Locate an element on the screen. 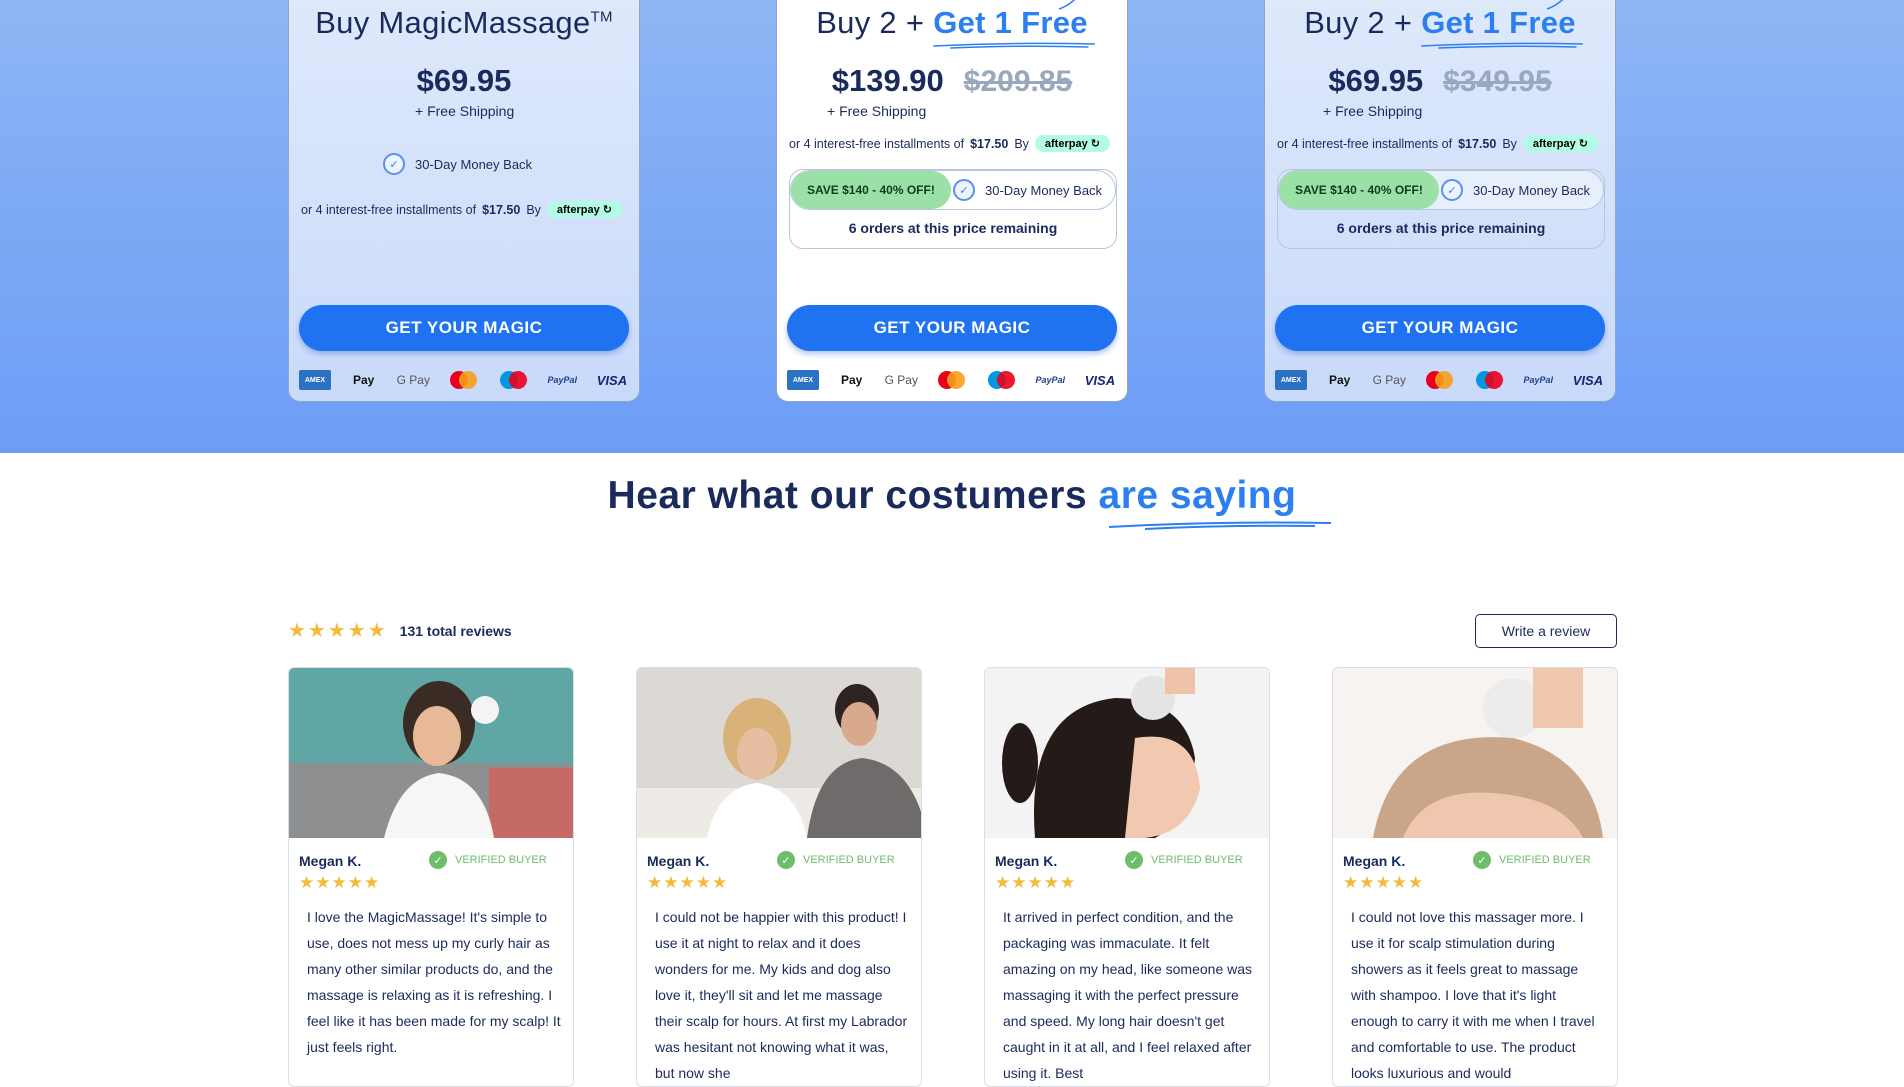  plan-title-highlight-text: Get 1 Free is located at coordinates (1498, 22).